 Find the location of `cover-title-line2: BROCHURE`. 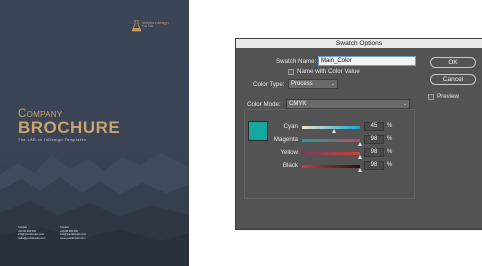

cover-title-line2: BROCHURE is located at coordinates (69, 127).